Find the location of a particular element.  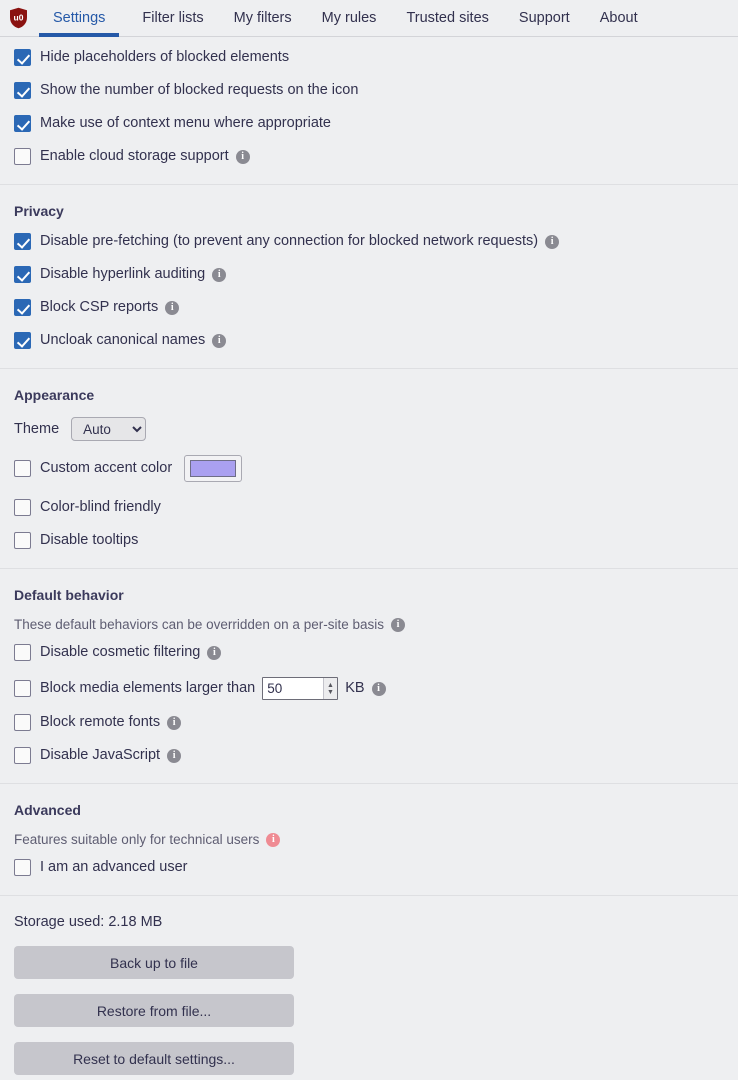

setting-disable-cosmetic-filtering: Disable cosmetic filtering i is located at coordinates (376, 652).